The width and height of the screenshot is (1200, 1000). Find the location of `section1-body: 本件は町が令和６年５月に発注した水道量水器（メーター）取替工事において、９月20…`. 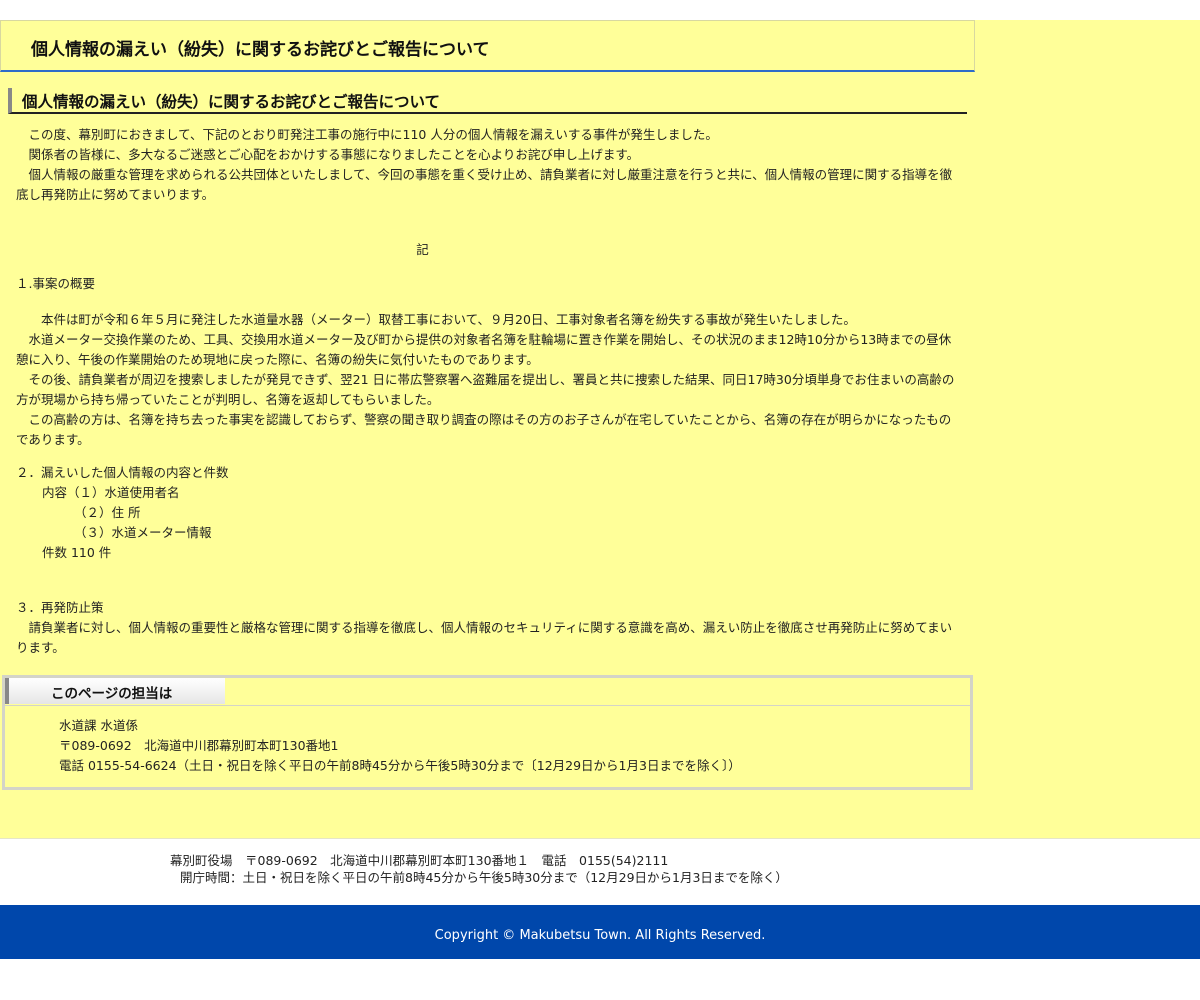

section1-body: 本件は町が令和６年５月に発注した水道量水器（メーター）取替工事において、９月20… is located at coordinates (488, 380).